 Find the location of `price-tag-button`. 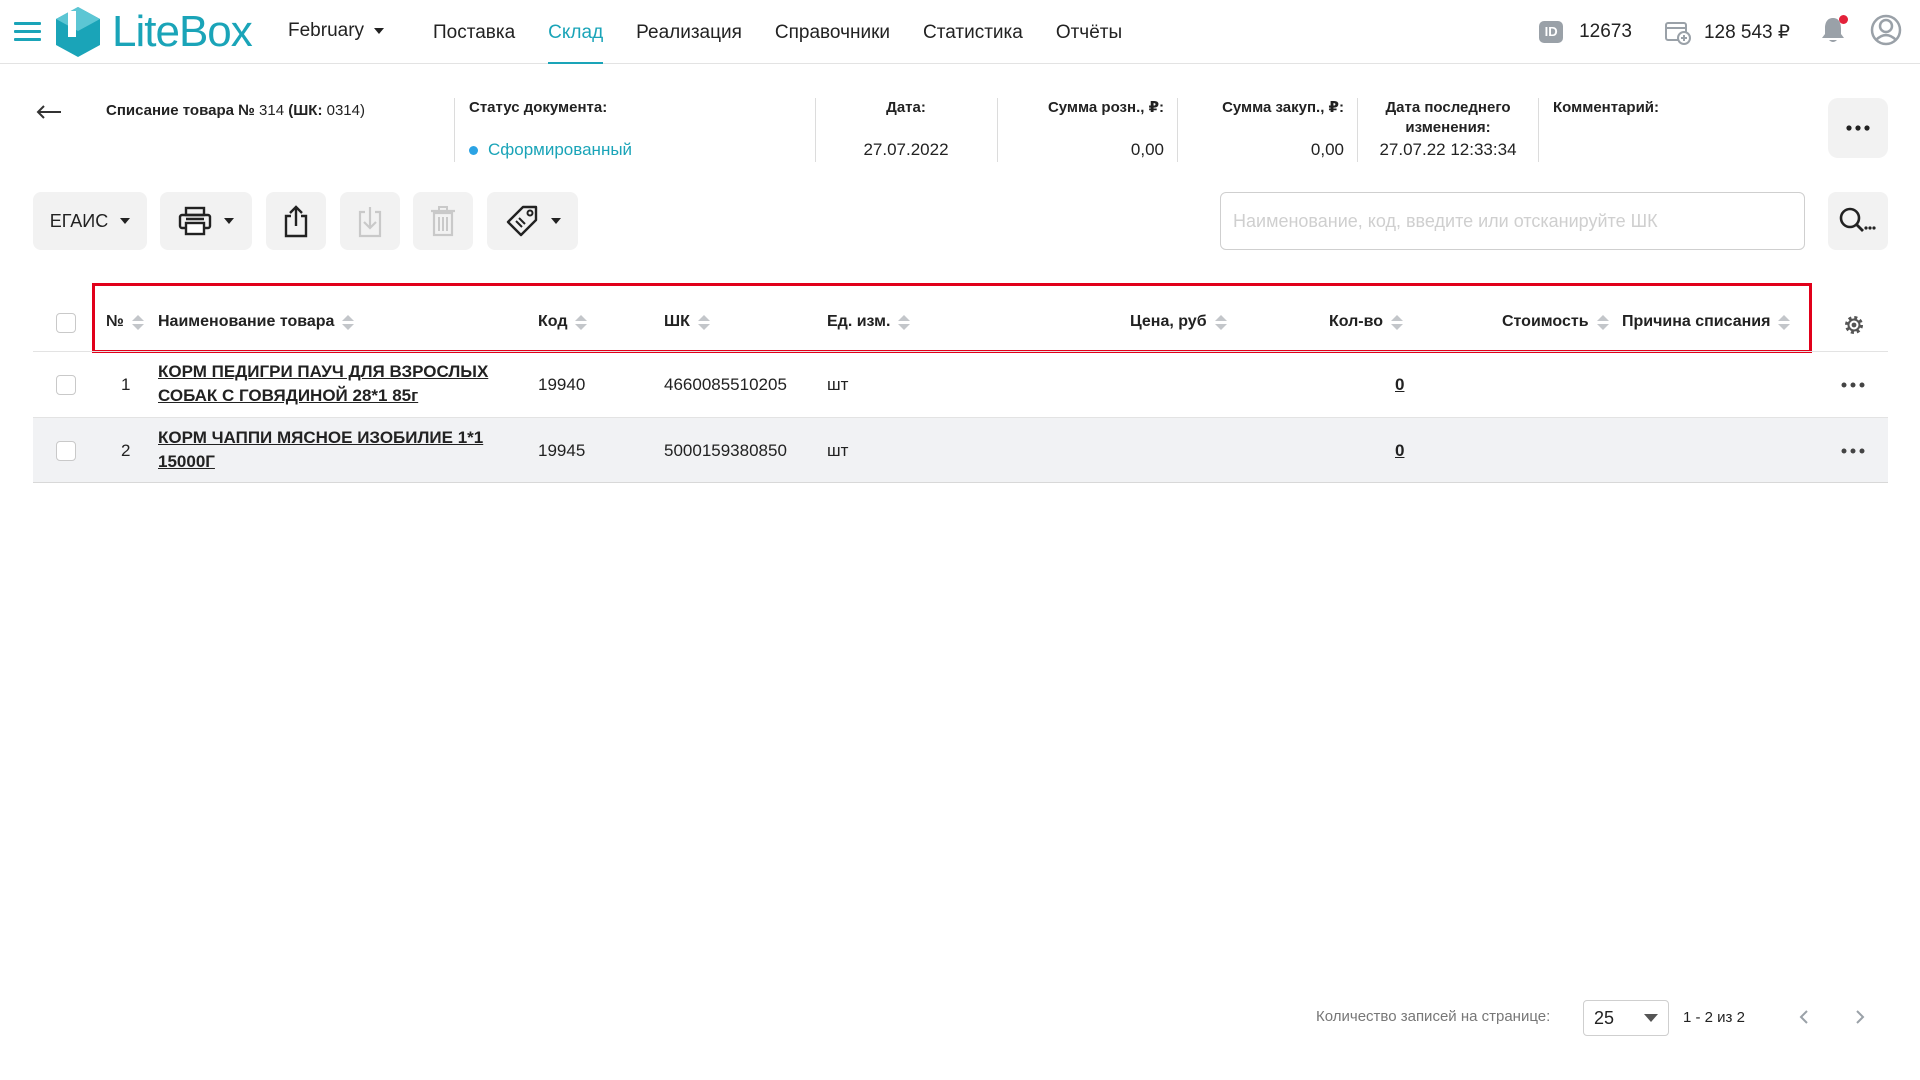

price-tag-button is located at coordinates (532, 221).